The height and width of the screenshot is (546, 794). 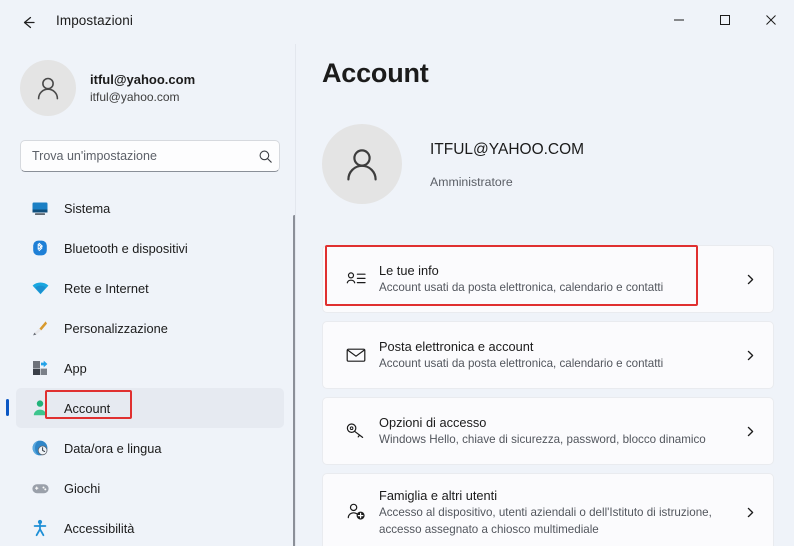 I want to click on sidebar-item-giochi: Giochi, so click(x=150, y=488).